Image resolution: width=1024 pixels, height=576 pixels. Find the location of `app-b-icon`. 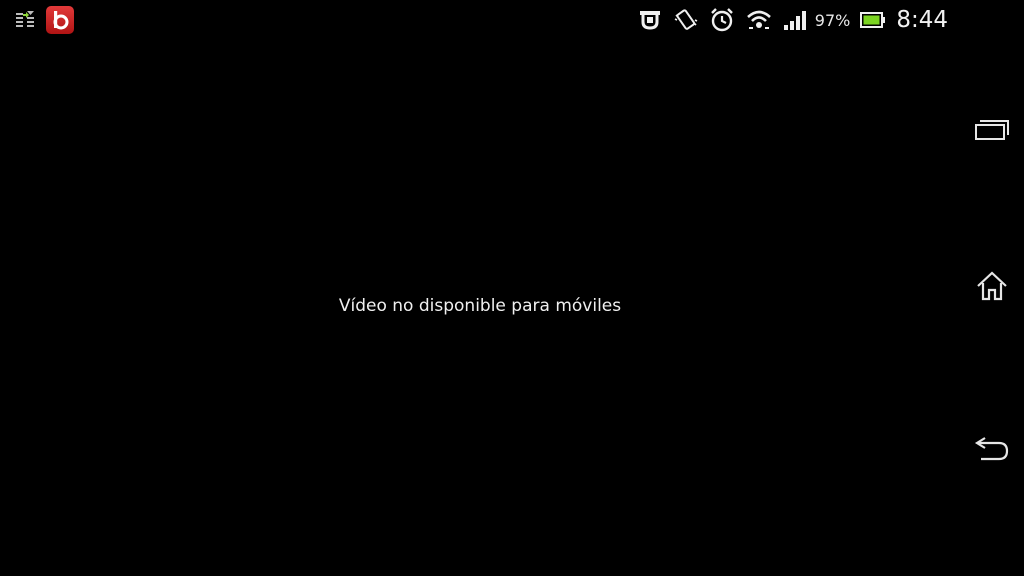

app-b-icon is located at coordinates (60, 20).